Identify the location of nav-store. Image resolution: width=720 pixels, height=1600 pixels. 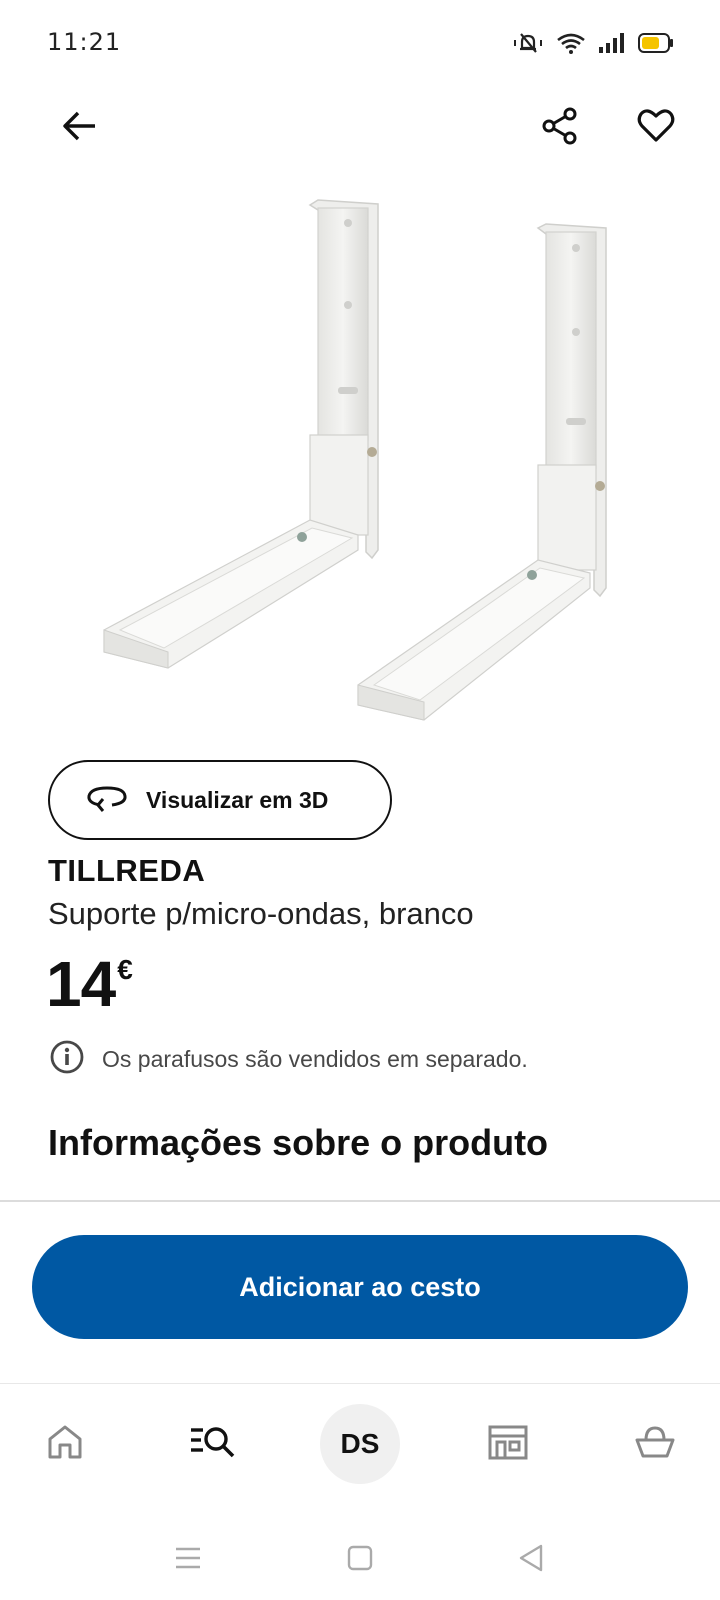
(508, 1444).